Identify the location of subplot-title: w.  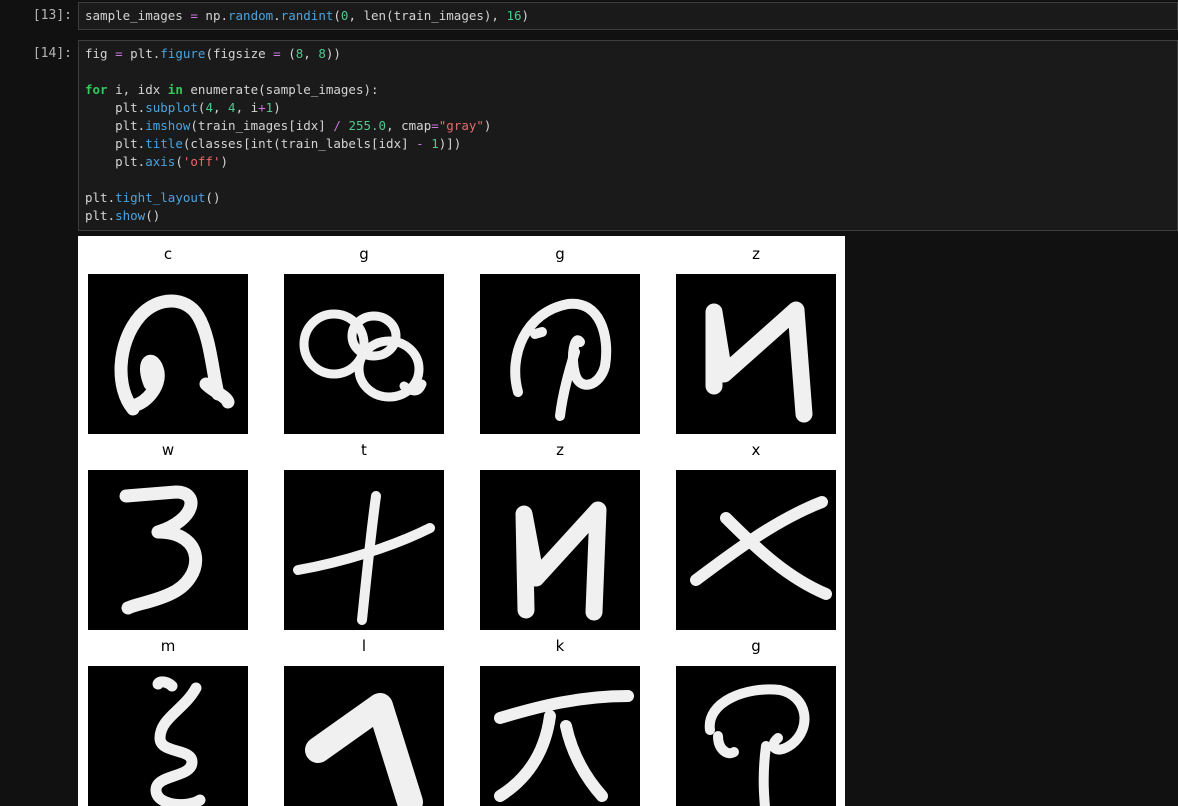
(168, 450).